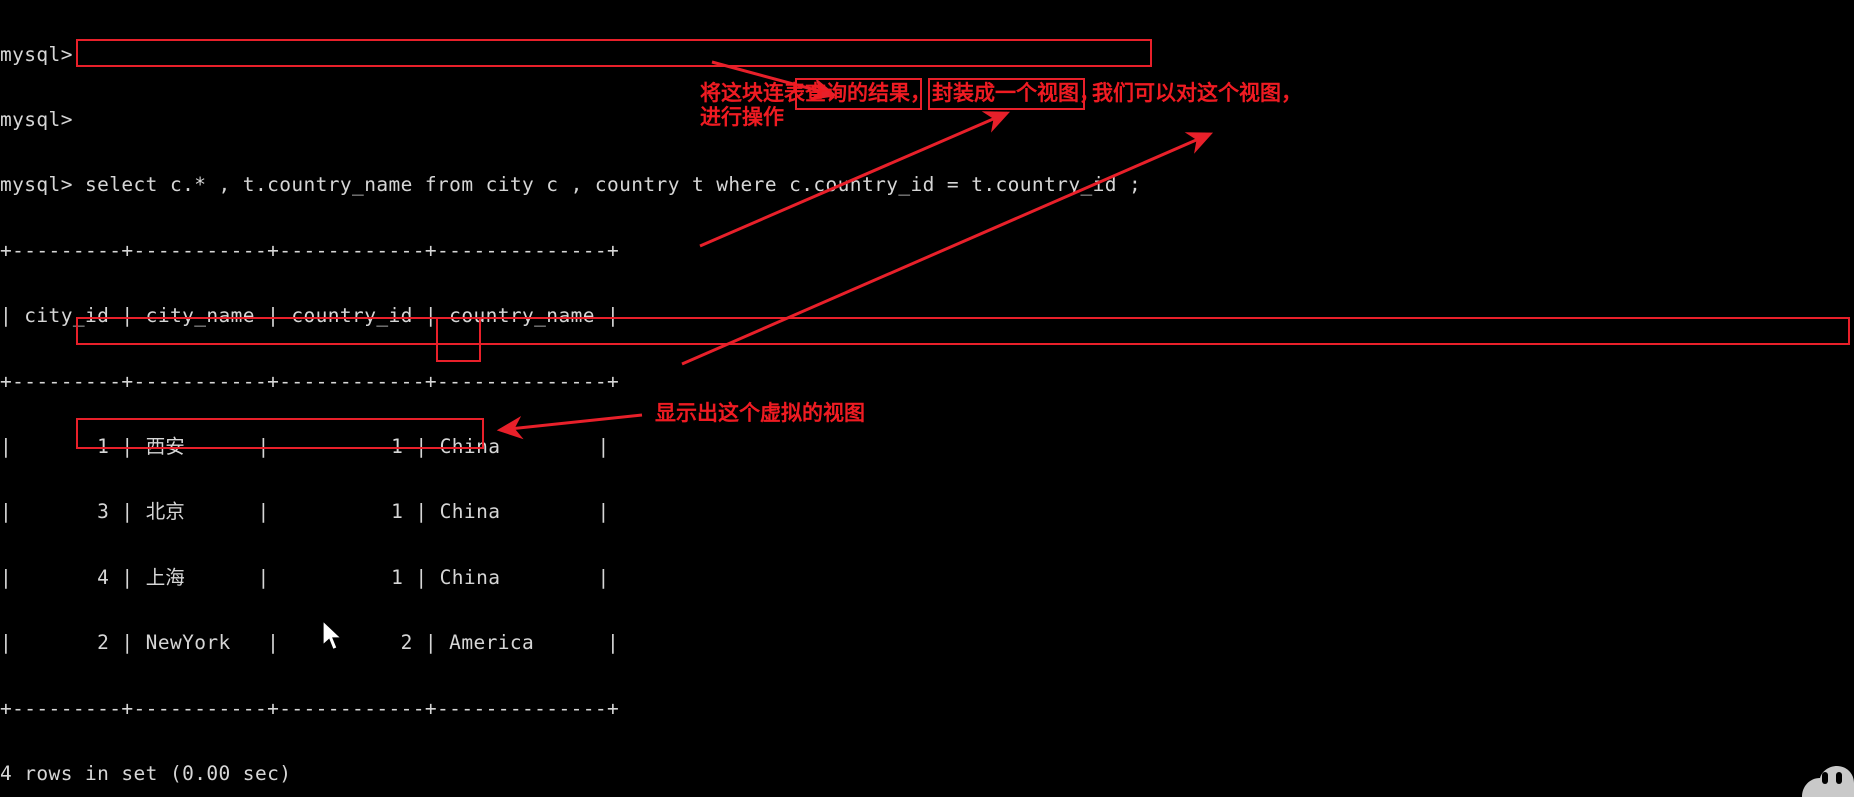 This screenshot has height=797, width=1854. What do you see at coordinates (815, 93) in the screenshot?
I see `annotation-note-1: 将这块连表查询的结果，` at bounding box center [815, 93].